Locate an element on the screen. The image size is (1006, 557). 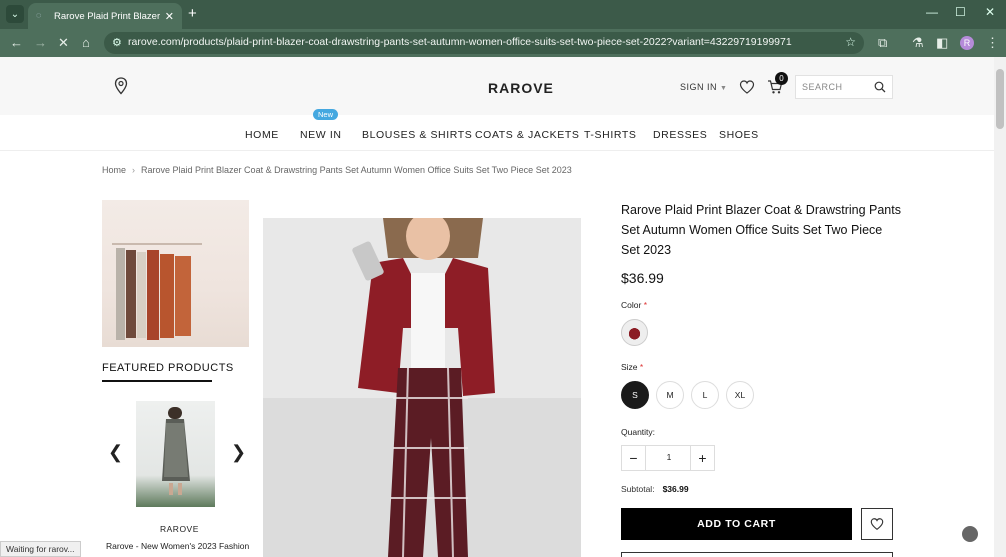
nav-dresses: DRESSES is located at coordinates (680, 135).